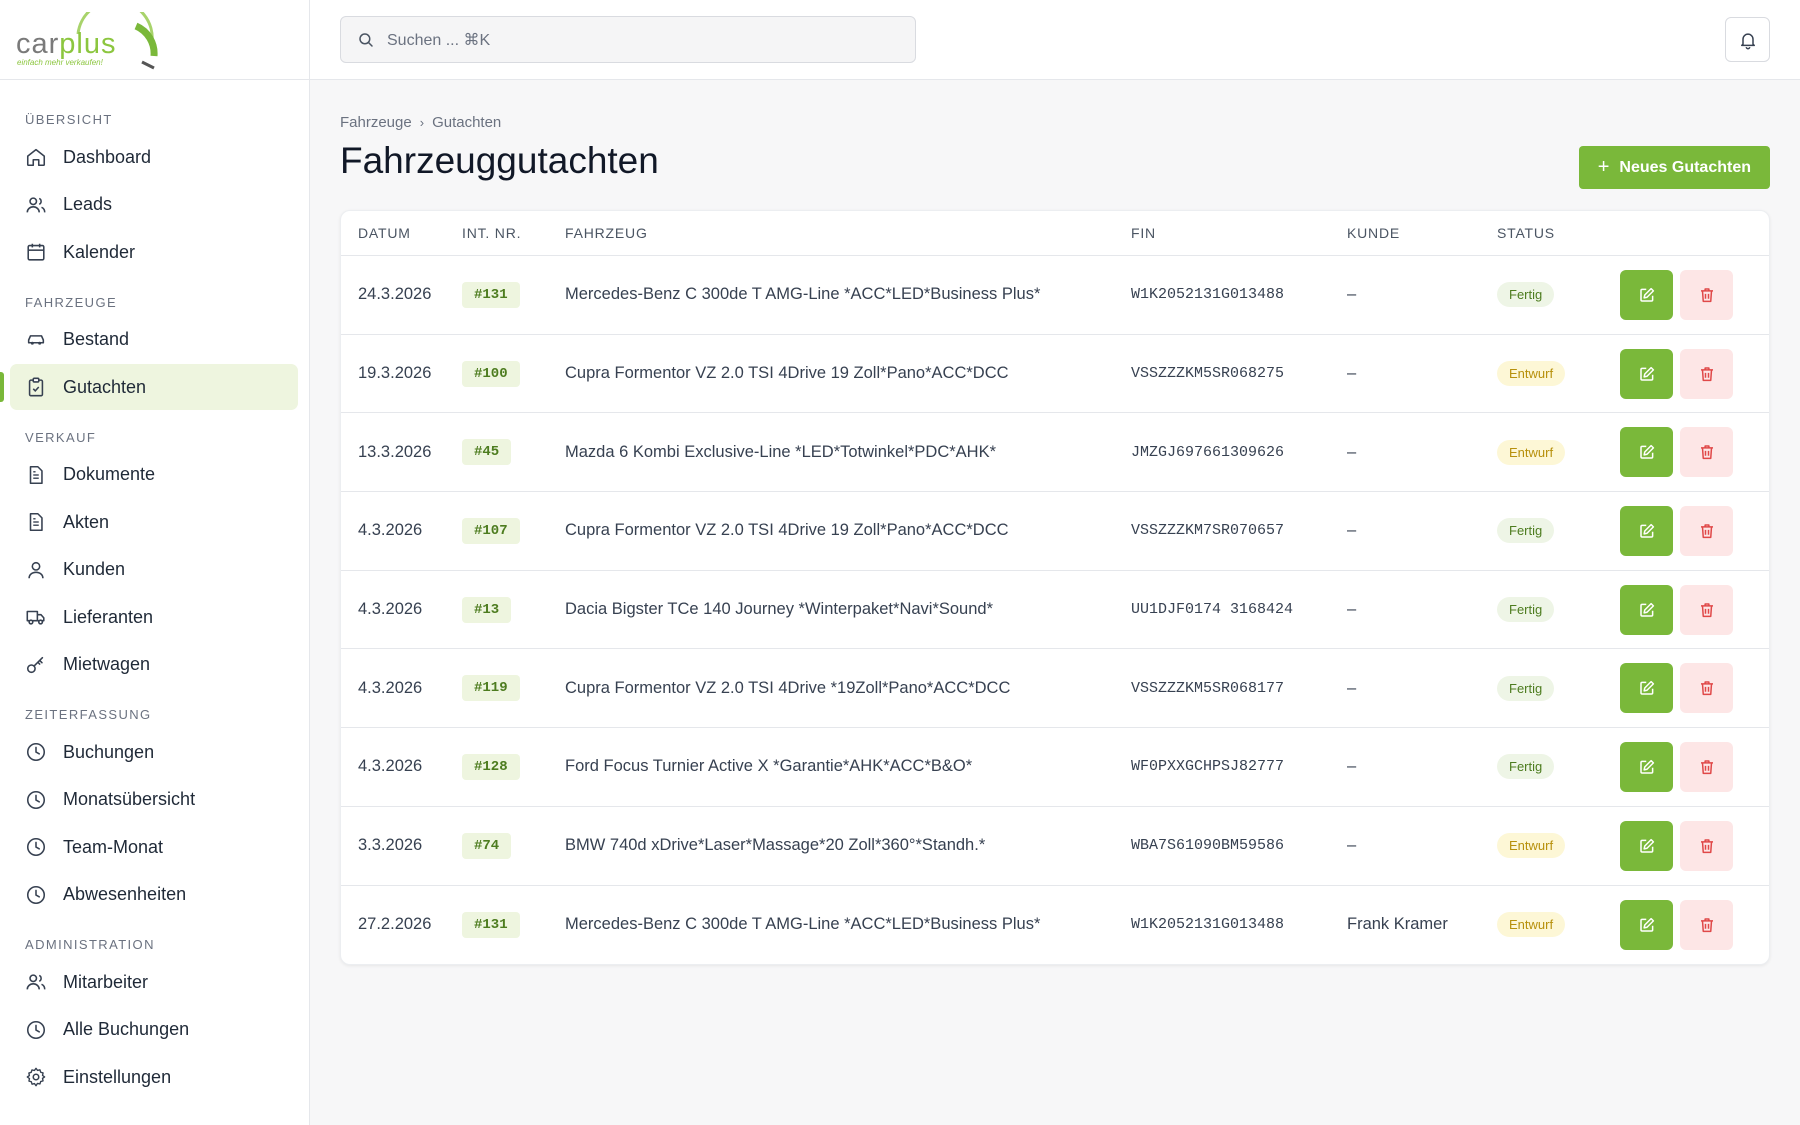 This screenshot has height=1125, width=1800. I want to click on sidebar-item-bestand: Bestand, so click(154, 340).